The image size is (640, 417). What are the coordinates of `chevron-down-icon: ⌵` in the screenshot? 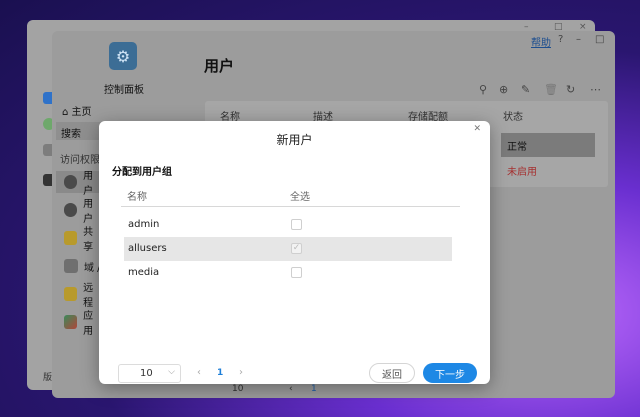 It's located at (171, 372).